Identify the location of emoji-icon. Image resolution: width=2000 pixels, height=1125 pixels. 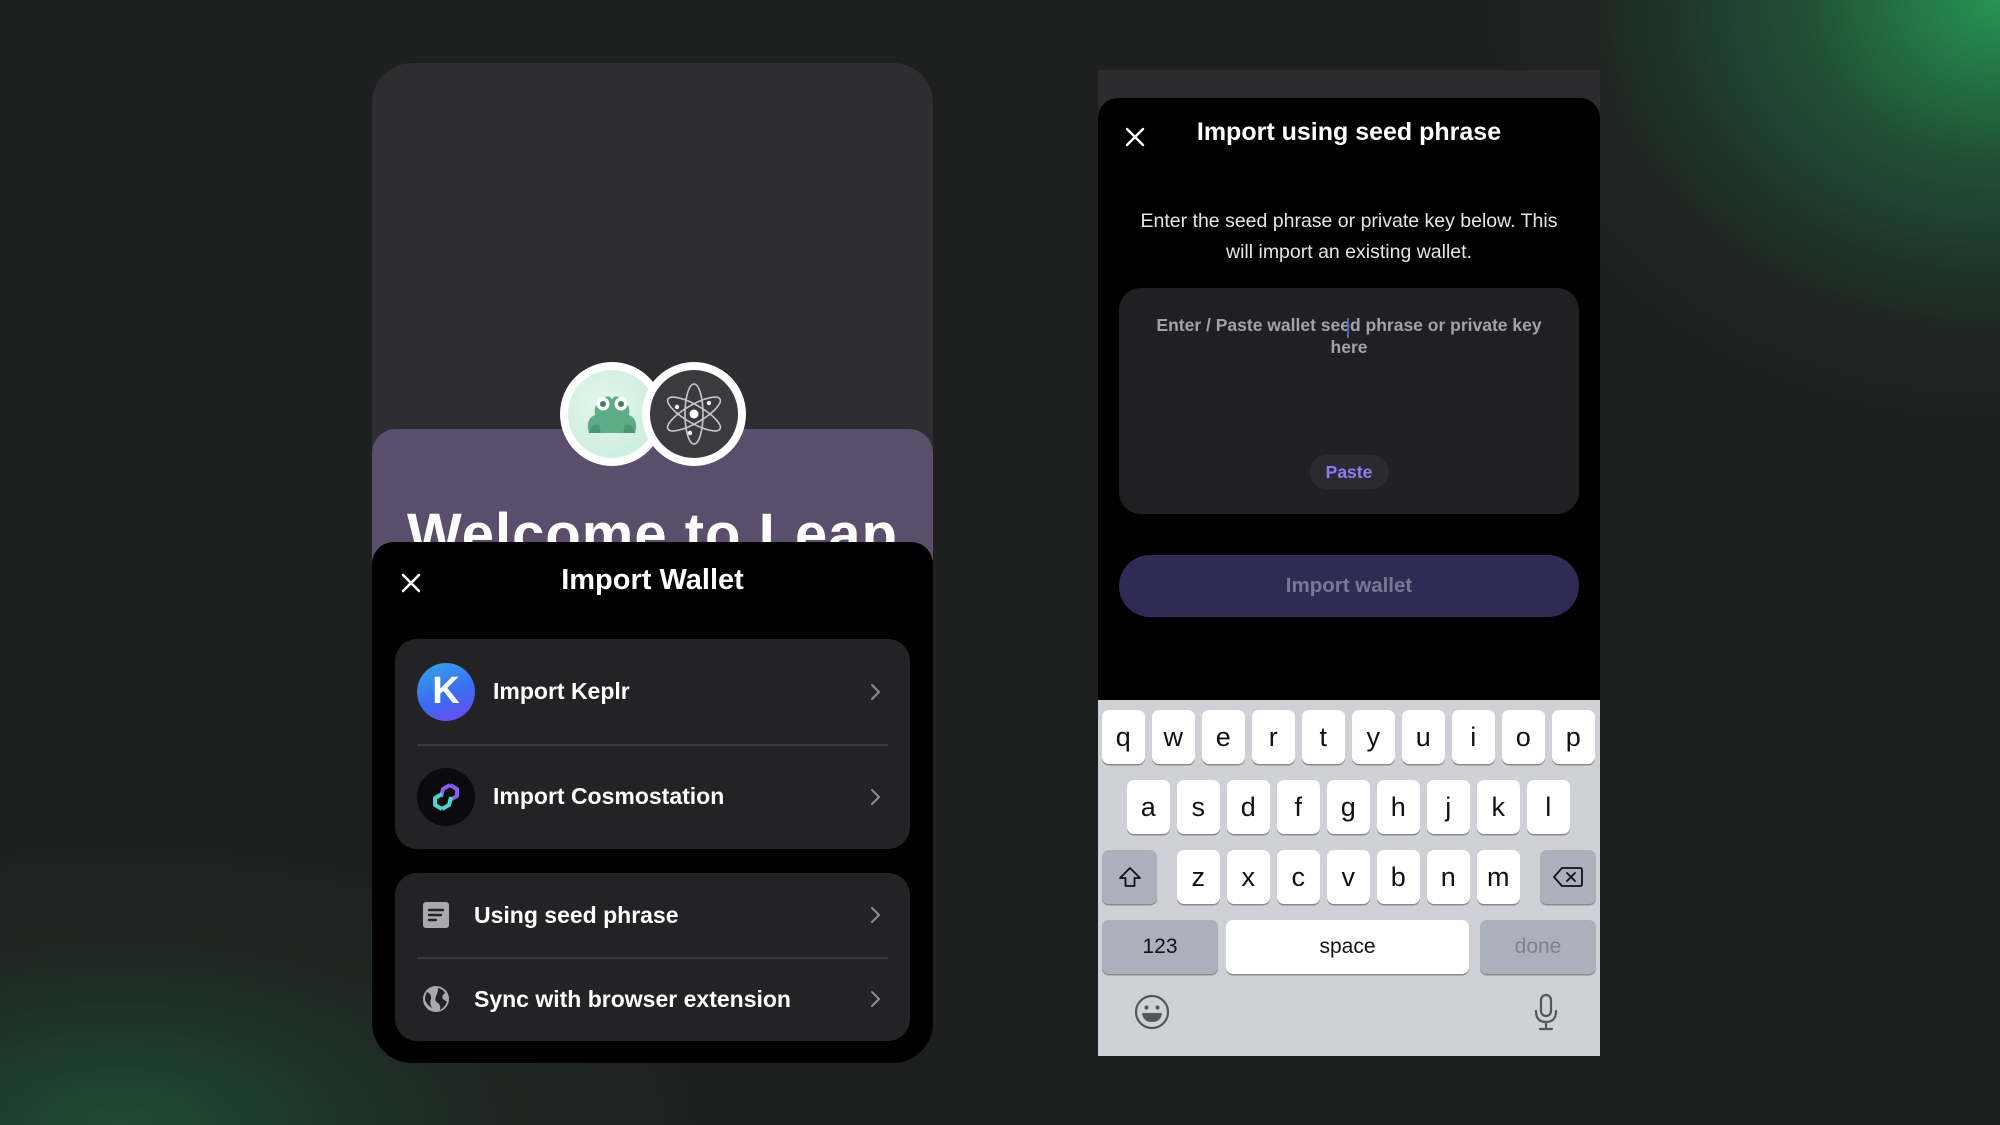
(1152, 1012).